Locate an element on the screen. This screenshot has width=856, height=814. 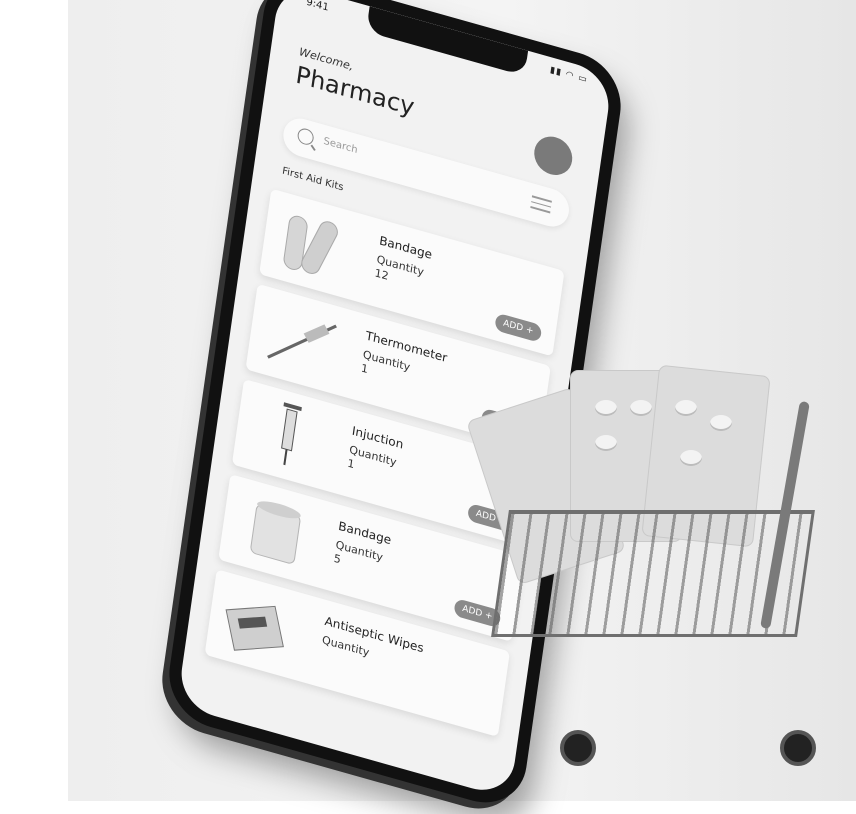
bandage-icon is located at coordinates (310, 244).